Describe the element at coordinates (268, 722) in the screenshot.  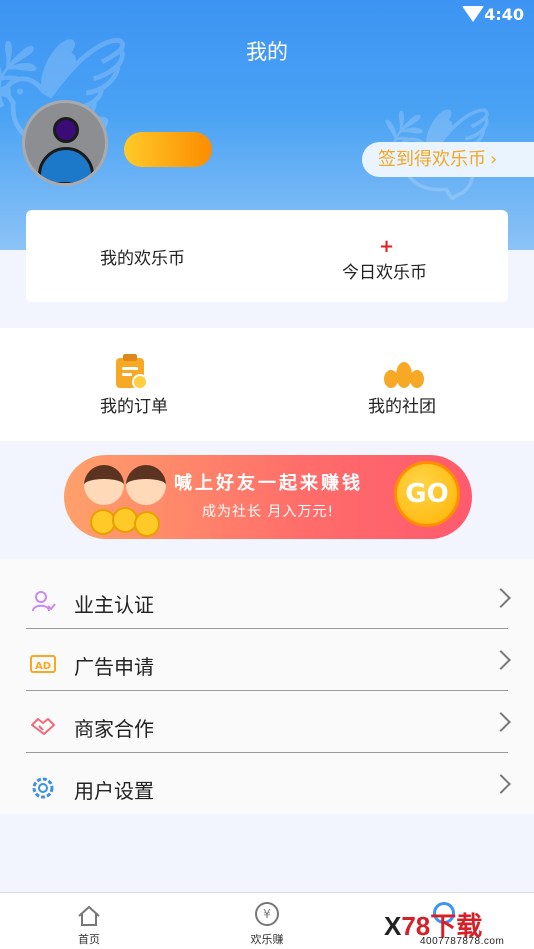
I see `menu-item-merchant: 商家合作` at that location.